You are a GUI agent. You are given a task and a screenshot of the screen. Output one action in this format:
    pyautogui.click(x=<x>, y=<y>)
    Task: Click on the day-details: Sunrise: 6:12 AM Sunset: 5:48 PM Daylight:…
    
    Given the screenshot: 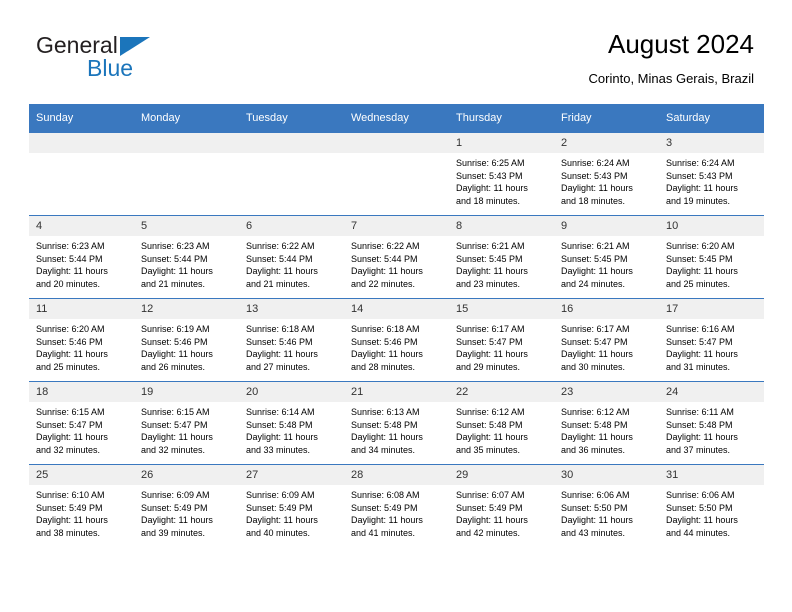 What is the action you would take?
    pyautogui.click(x=606, y=429)
    